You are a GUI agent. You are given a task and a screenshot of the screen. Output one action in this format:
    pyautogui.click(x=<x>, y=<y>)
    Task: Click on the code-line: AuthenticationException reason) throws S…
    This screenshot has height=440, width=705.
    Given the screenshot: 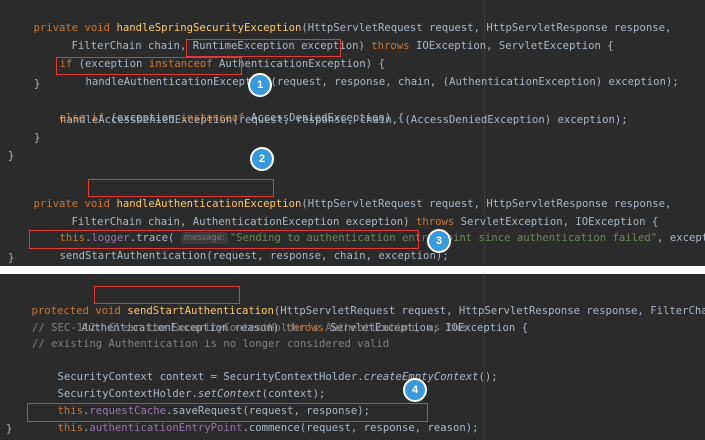 What is the action you would take?
    pyautogui.click(x=305, y=328)
    